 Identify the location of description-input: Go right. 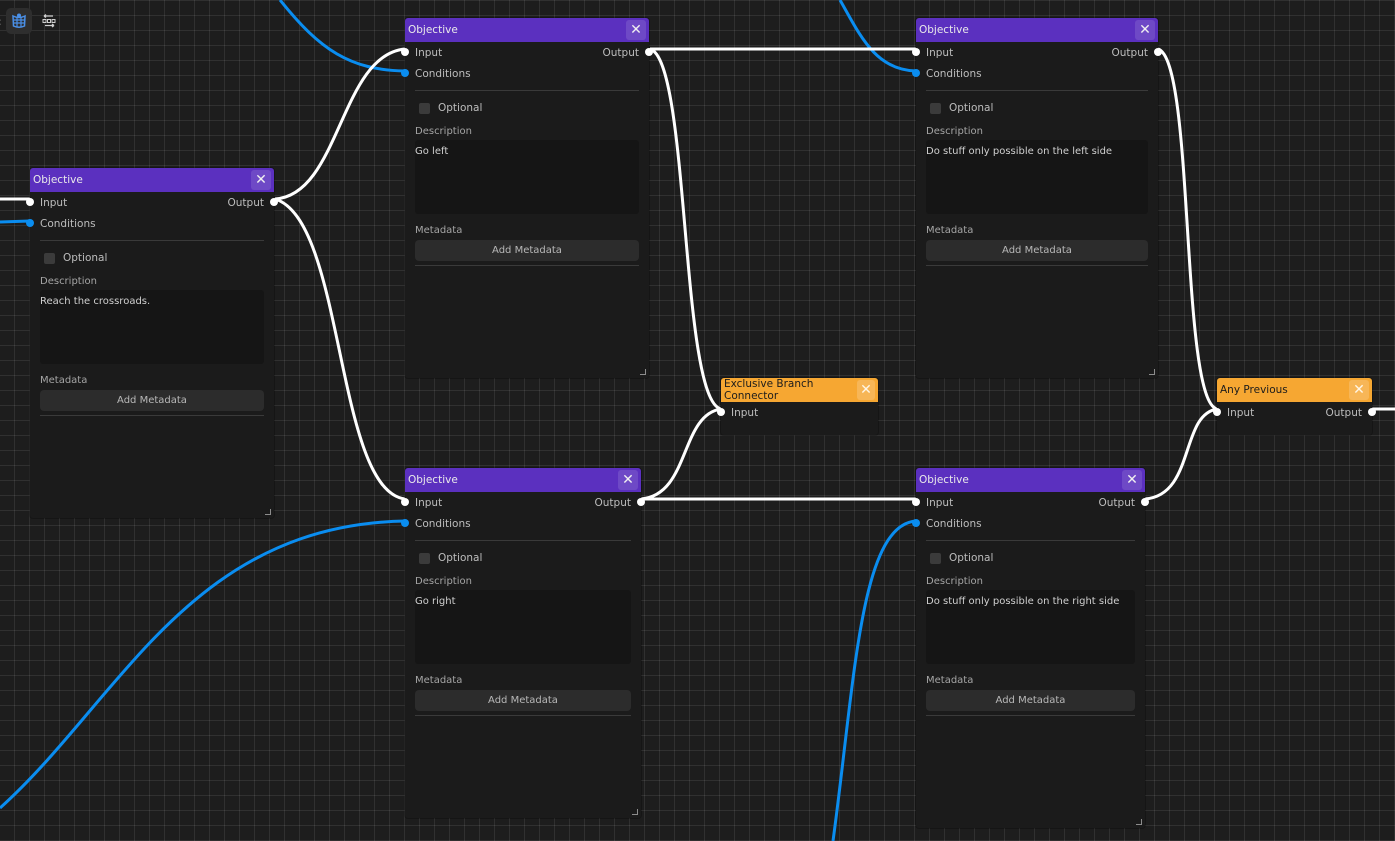
(523, 627).